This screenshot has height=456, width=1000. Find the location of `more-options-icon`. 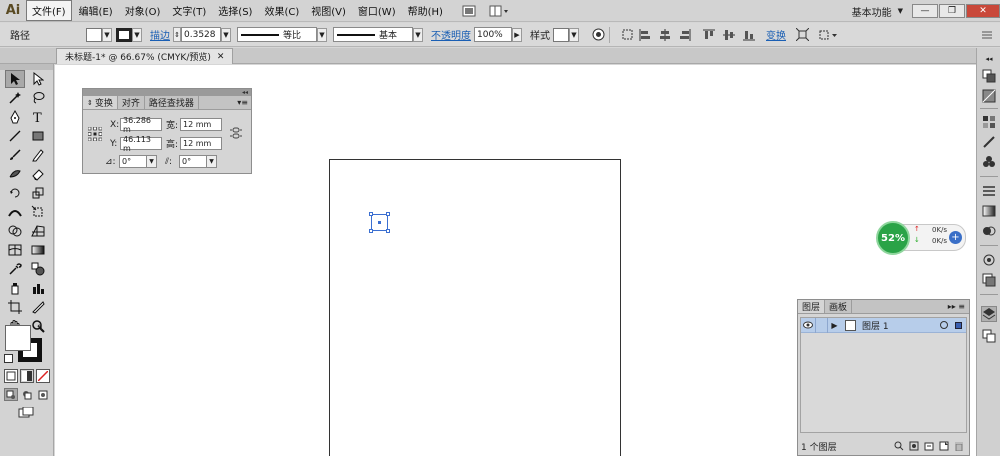

more-options-icon is located at coordinates (829, 35).